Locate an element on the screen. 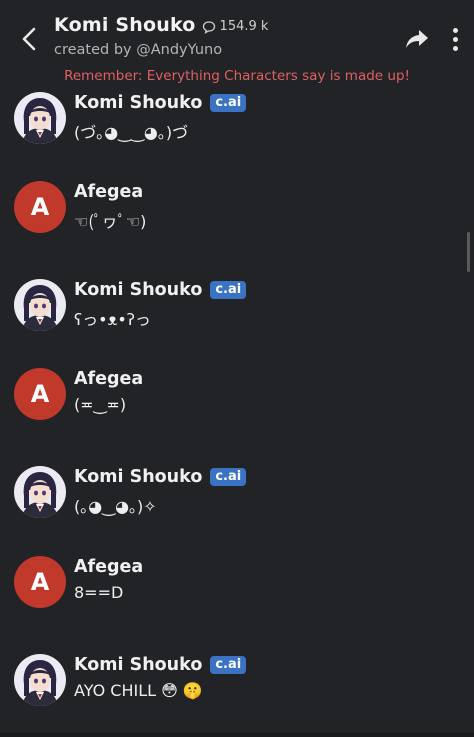 The image size is (474, 737). message-text: (≖‿≖) is located at coordinates (100, 404).